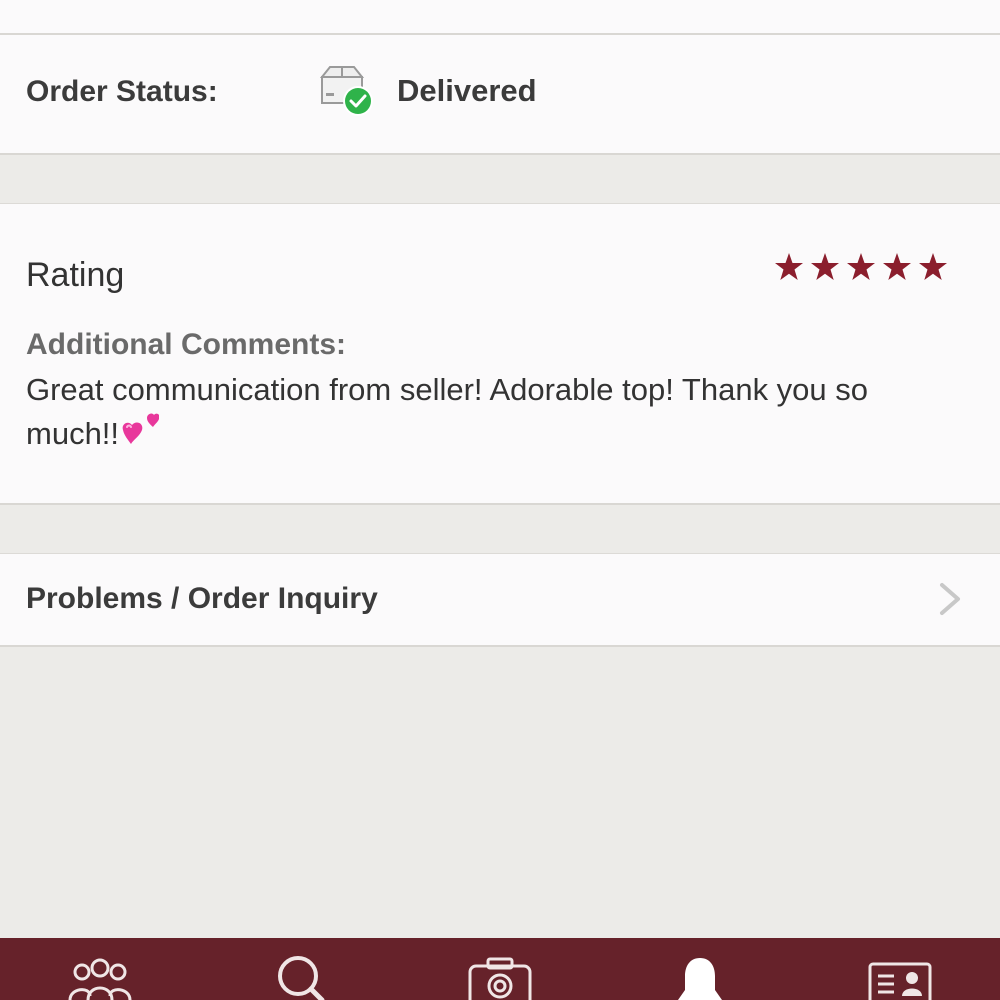  I want to click on camera-icon, so click(500, 978).